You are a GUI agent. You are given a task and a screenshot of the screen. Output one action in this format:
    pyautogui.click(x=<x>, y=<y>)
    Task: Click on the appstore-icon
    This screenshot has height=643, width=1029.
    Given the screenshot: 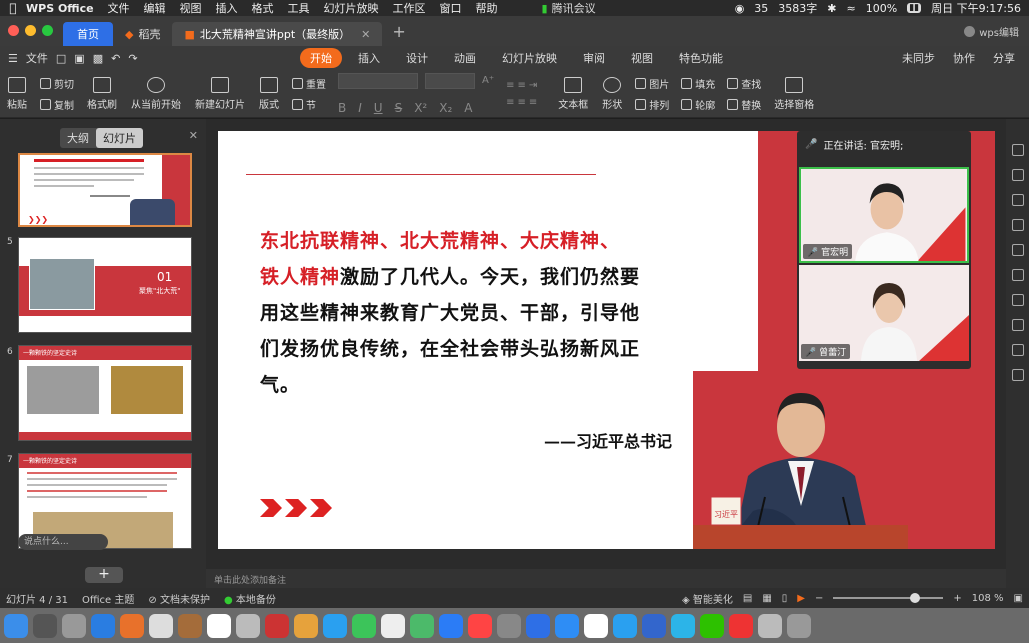 What is the action you would take?
    pyautogui.click(x=451, y=625)
    